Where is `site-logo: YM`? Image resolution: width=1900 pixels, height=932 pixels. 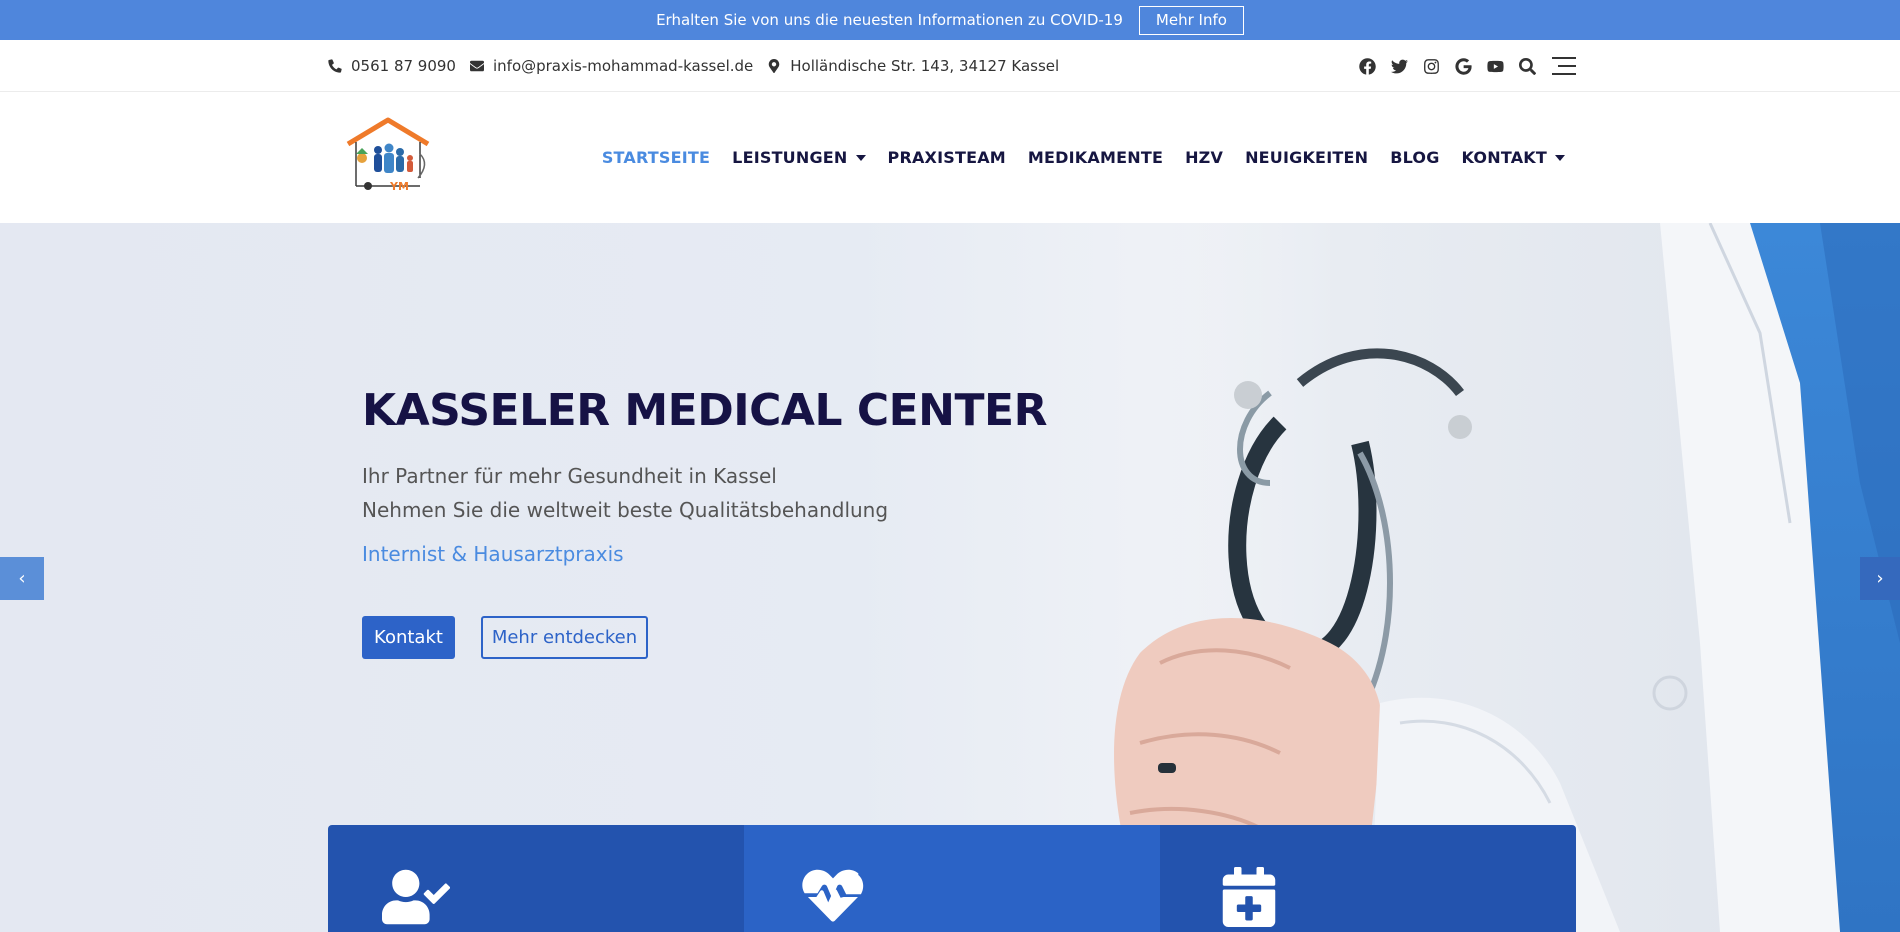
site-logo: YM is located at coordinates (388, 155).